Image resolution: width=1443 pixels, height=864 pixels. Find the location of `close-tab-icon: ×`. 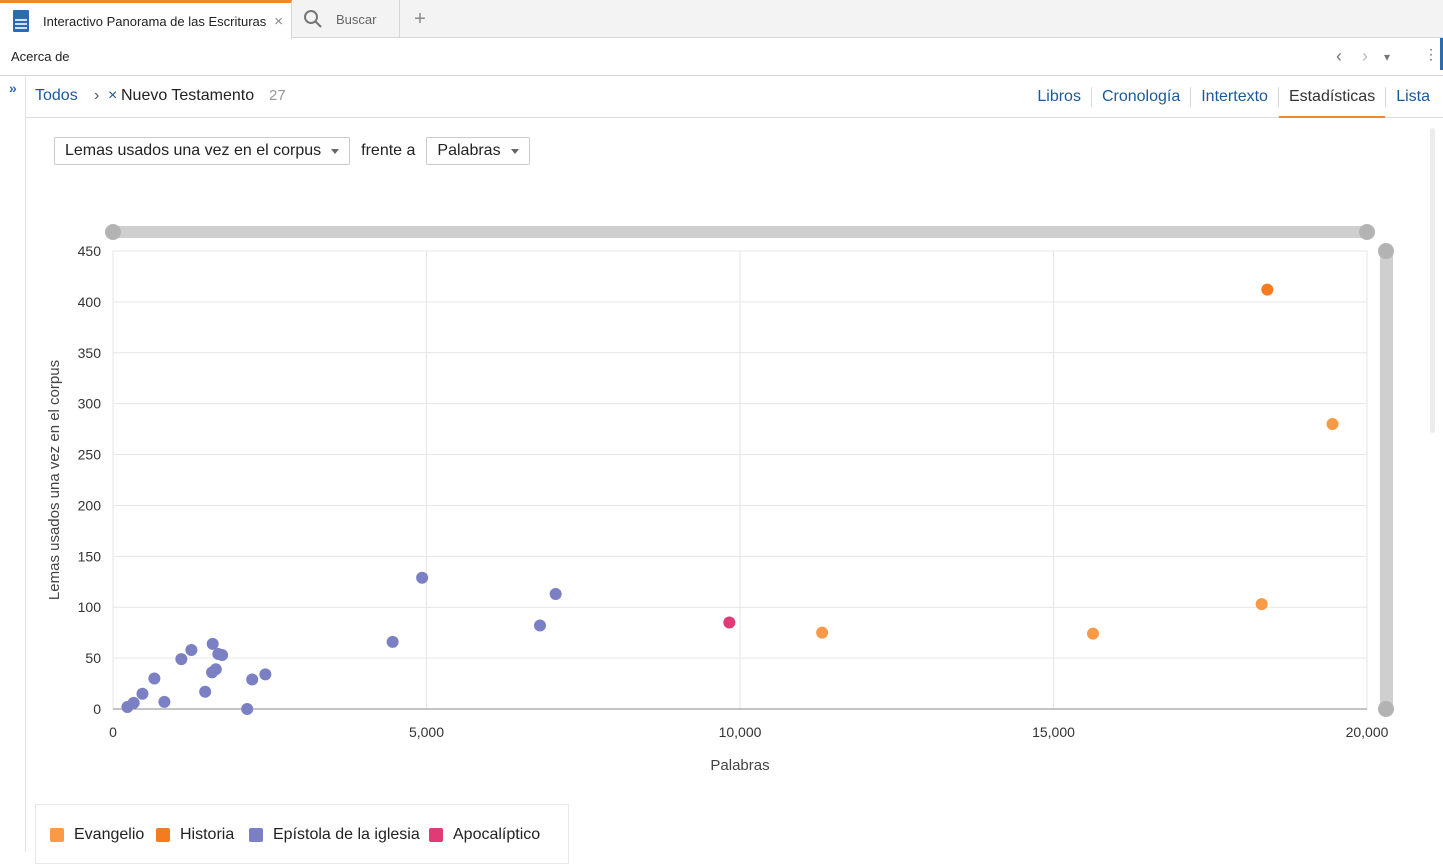

close-tab-icon: × is located at coordinates (278, 21).